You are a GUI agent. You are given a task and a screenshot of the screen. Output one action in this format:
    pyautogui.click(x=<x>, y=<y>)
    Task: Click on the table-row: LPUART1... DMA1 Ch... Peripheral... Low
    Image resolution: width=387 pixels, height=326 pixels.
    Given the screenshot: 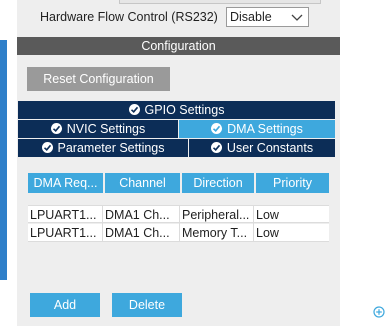 What is the action you would take?
    pyautogui.click(x=178, y=214)
    